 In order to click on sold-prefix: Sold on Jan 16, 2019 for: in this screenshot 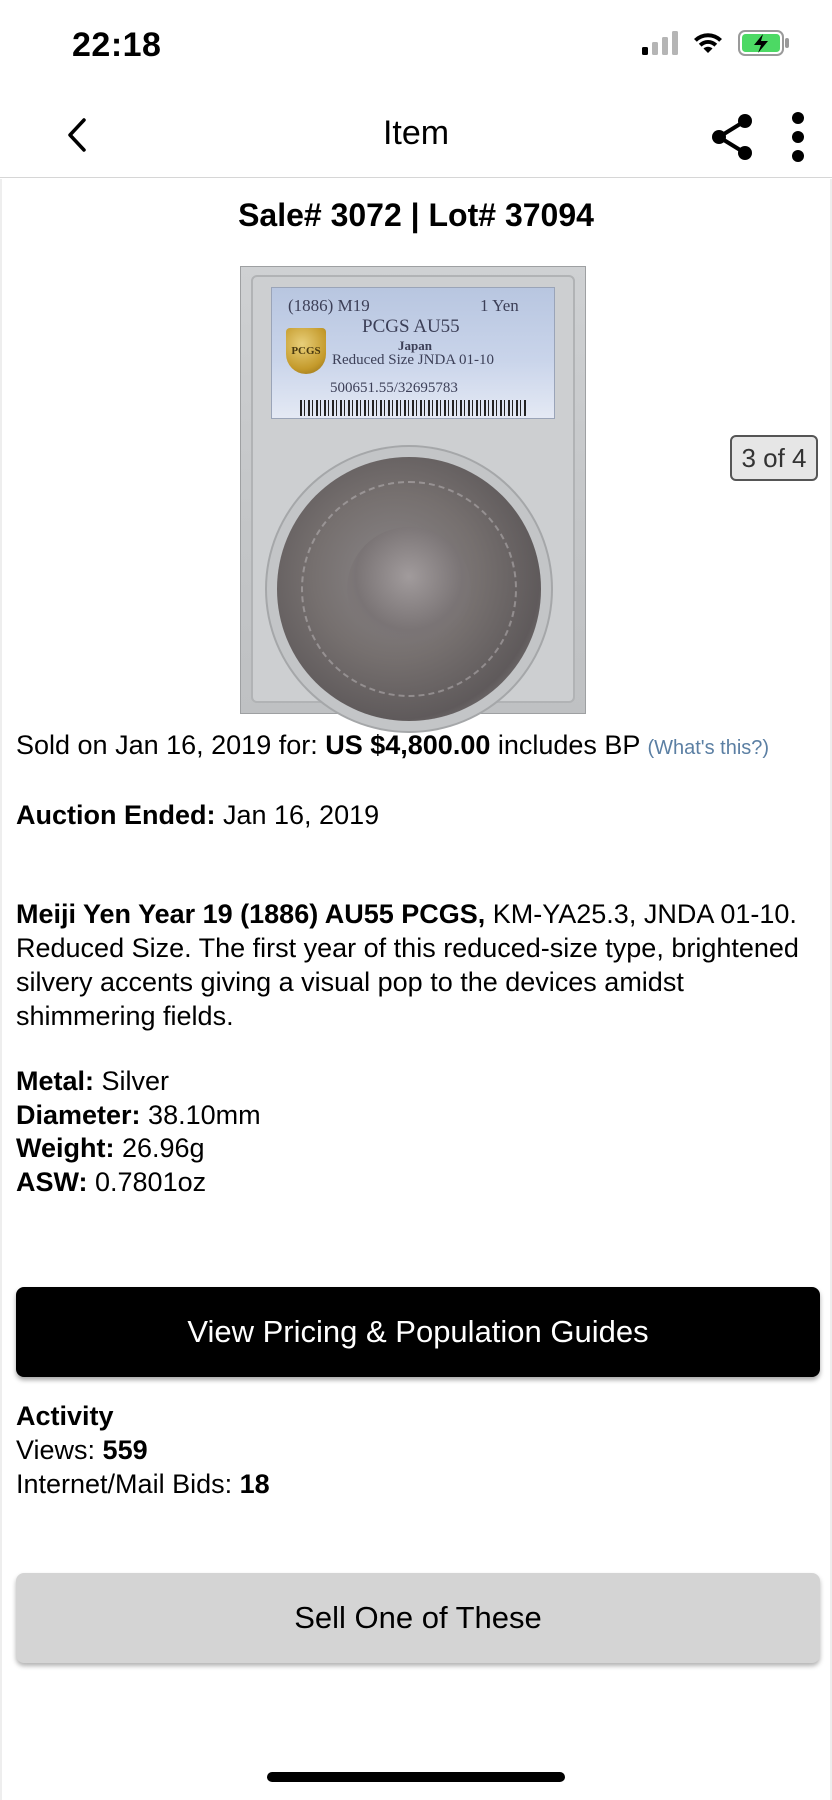, I will do `click(171, 745)`.